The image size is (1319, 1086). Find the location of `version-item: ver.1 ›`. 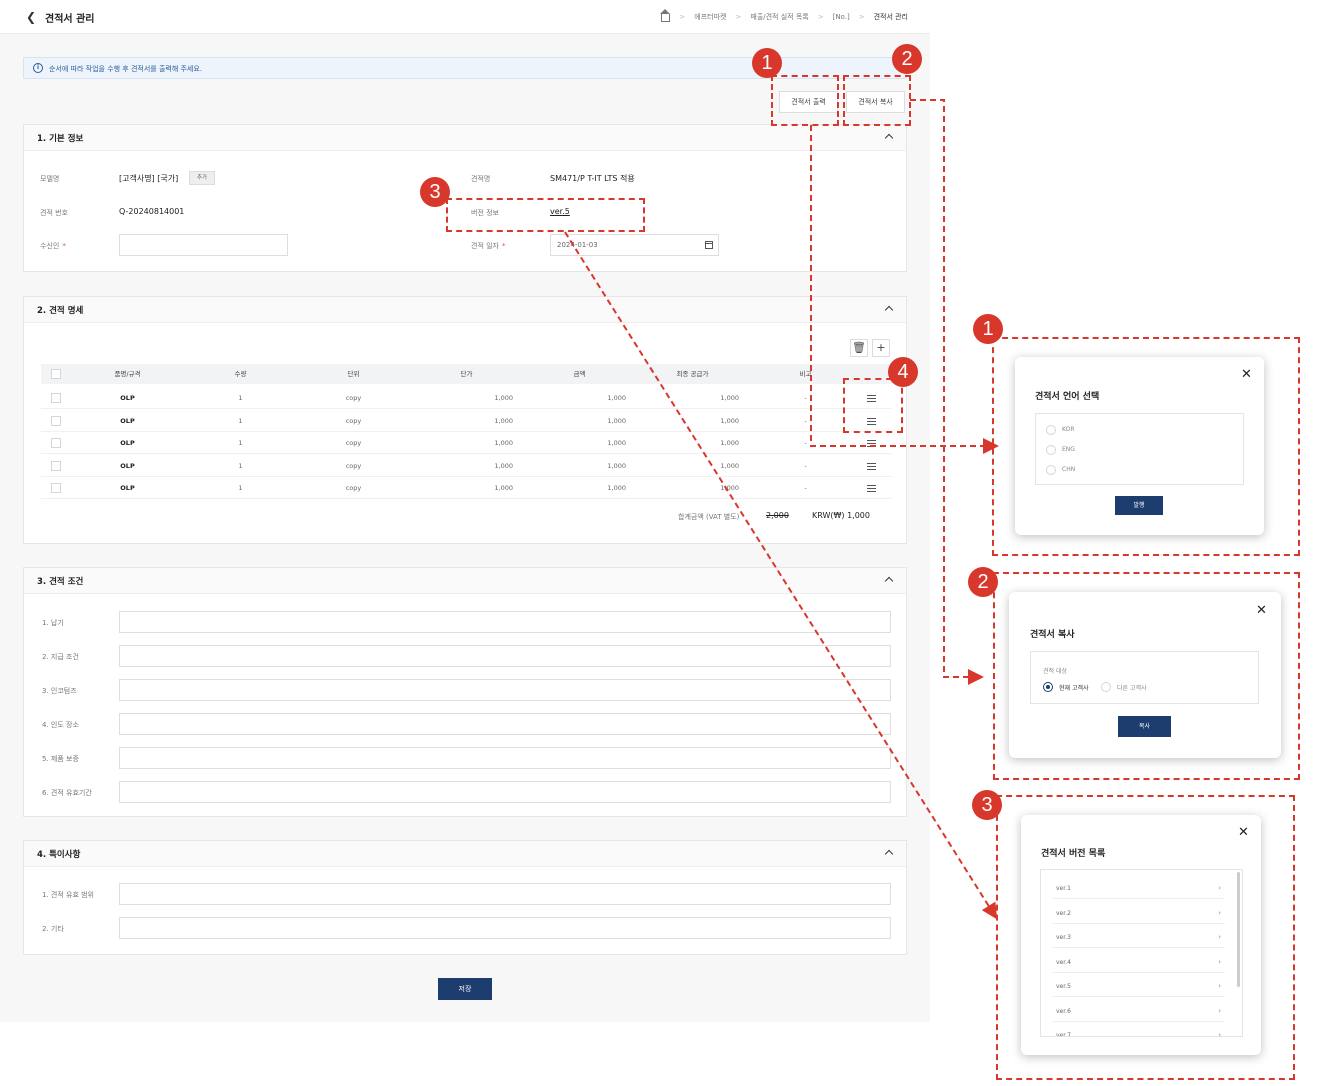

version-item: ver.1 › is located at coordinates (1139, 888).